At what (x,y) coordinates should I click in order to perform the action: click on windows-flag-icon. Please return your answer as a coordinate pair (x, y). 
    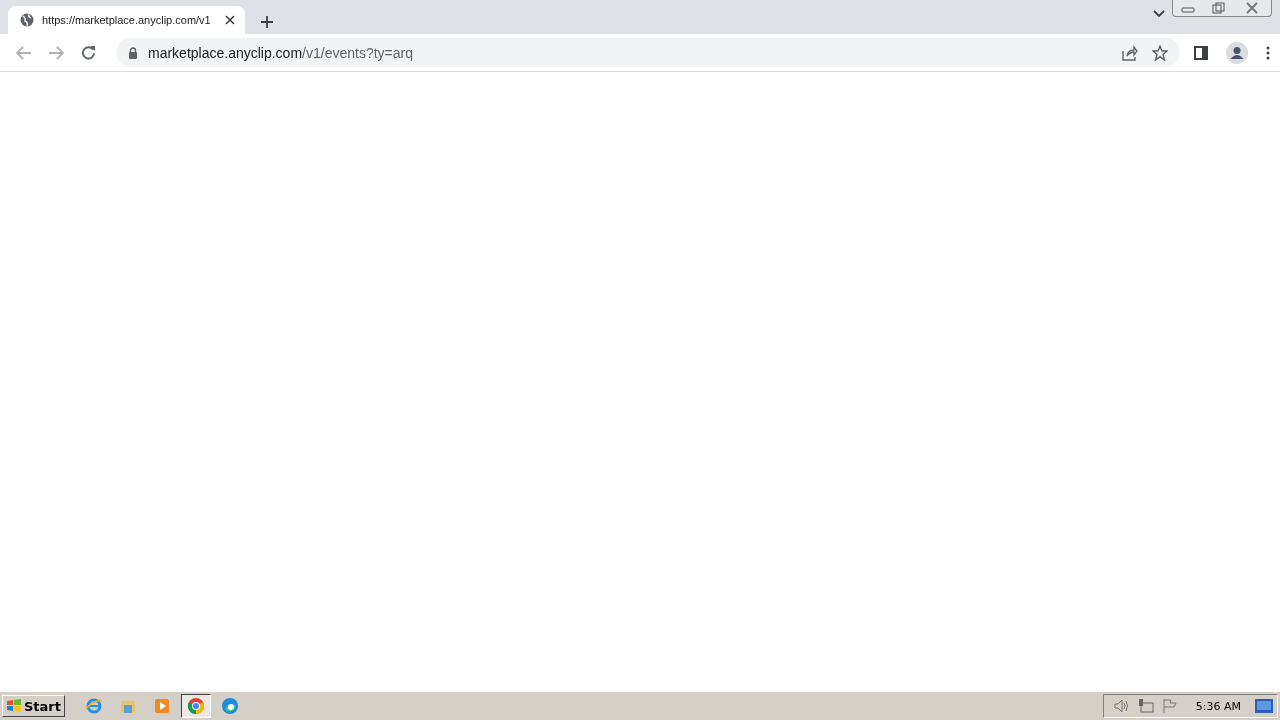
    Looking at the image, I should click on (14, 706).